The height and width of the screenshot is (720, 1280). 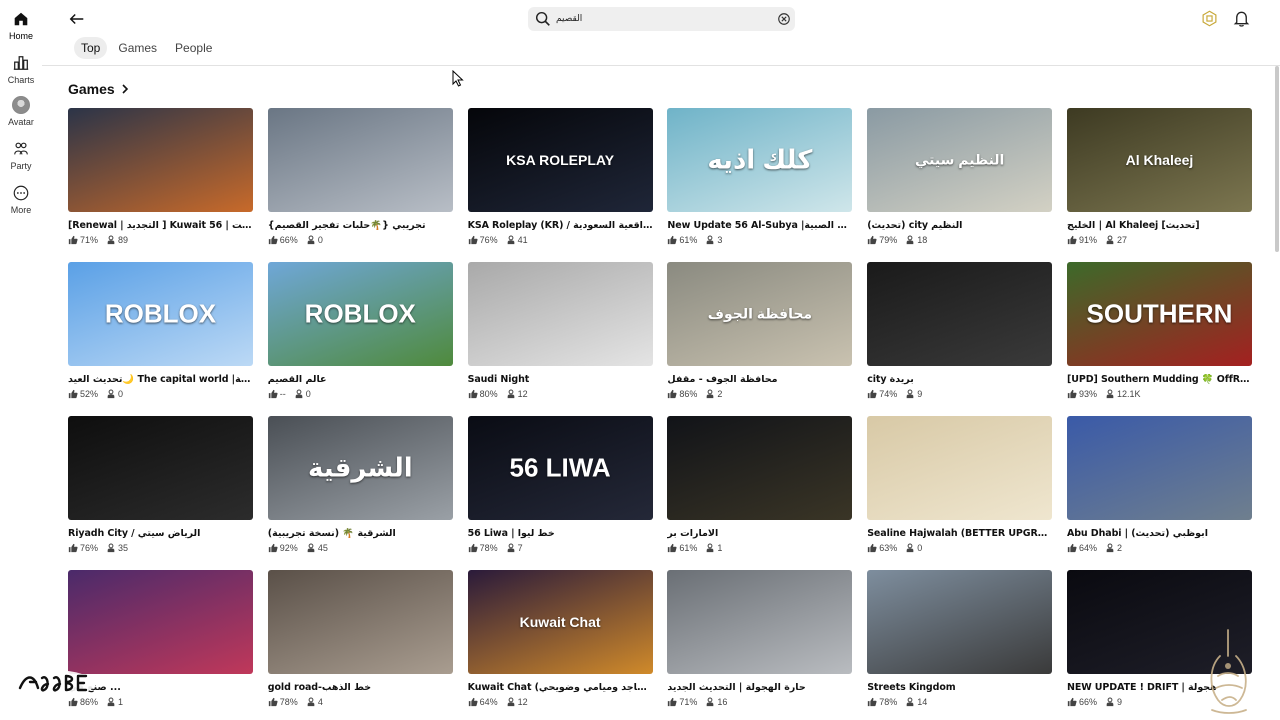 I want to click on game-stats: 76% 35, so click(x=160, y=548).